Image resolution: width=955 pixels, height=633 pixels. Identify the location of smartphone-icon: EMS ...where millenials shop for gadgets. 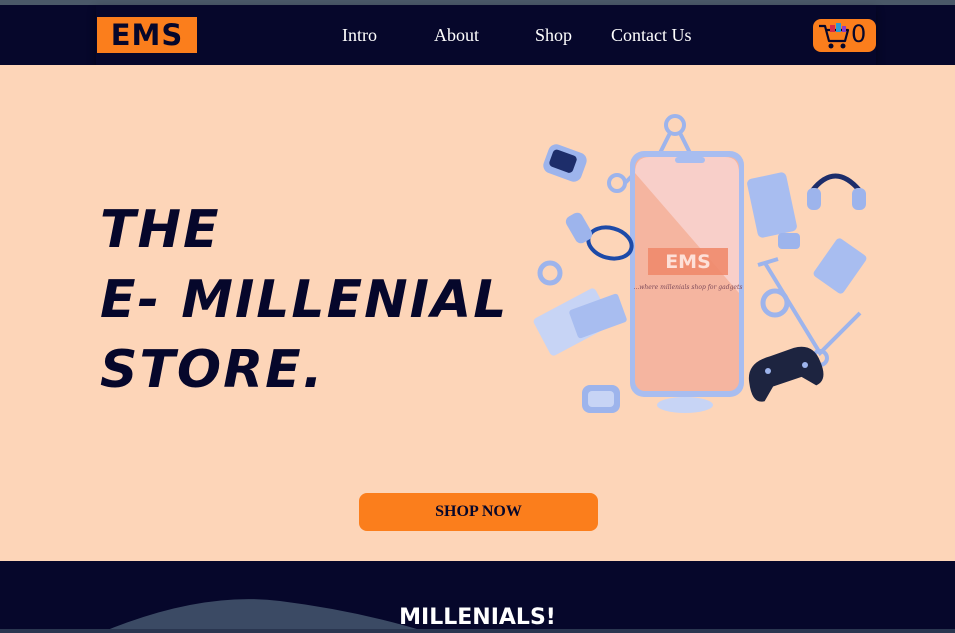
(687, 274).